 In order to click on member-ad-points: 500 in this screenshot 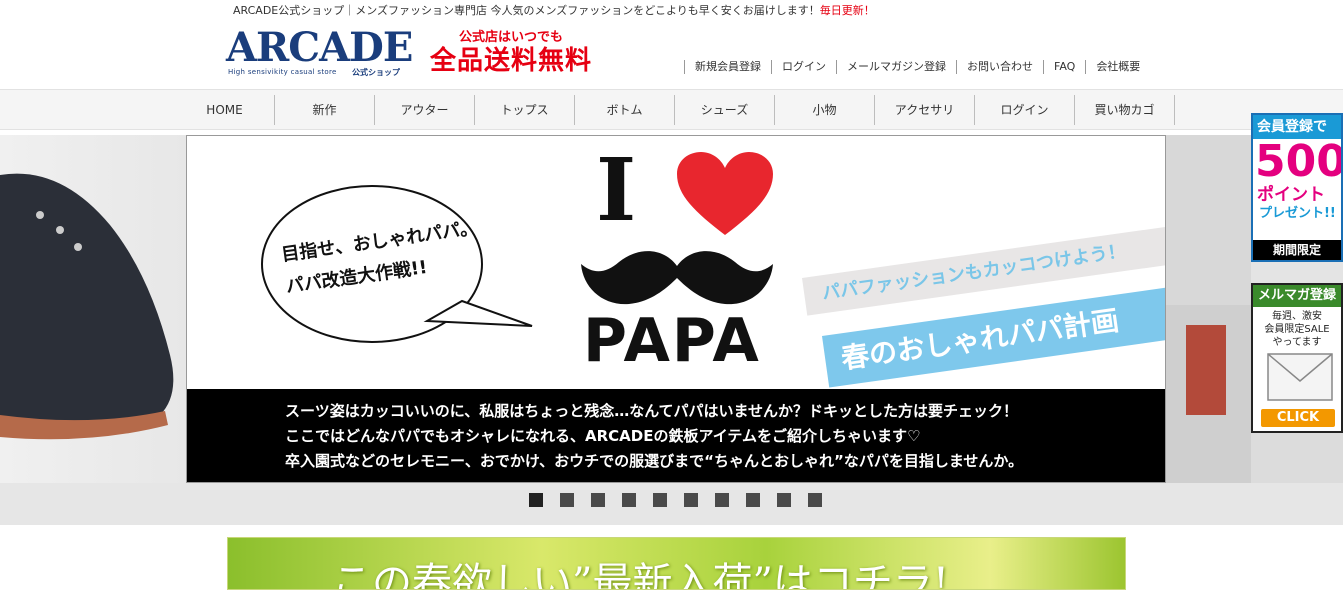, I will do `click(1299, 161)`.